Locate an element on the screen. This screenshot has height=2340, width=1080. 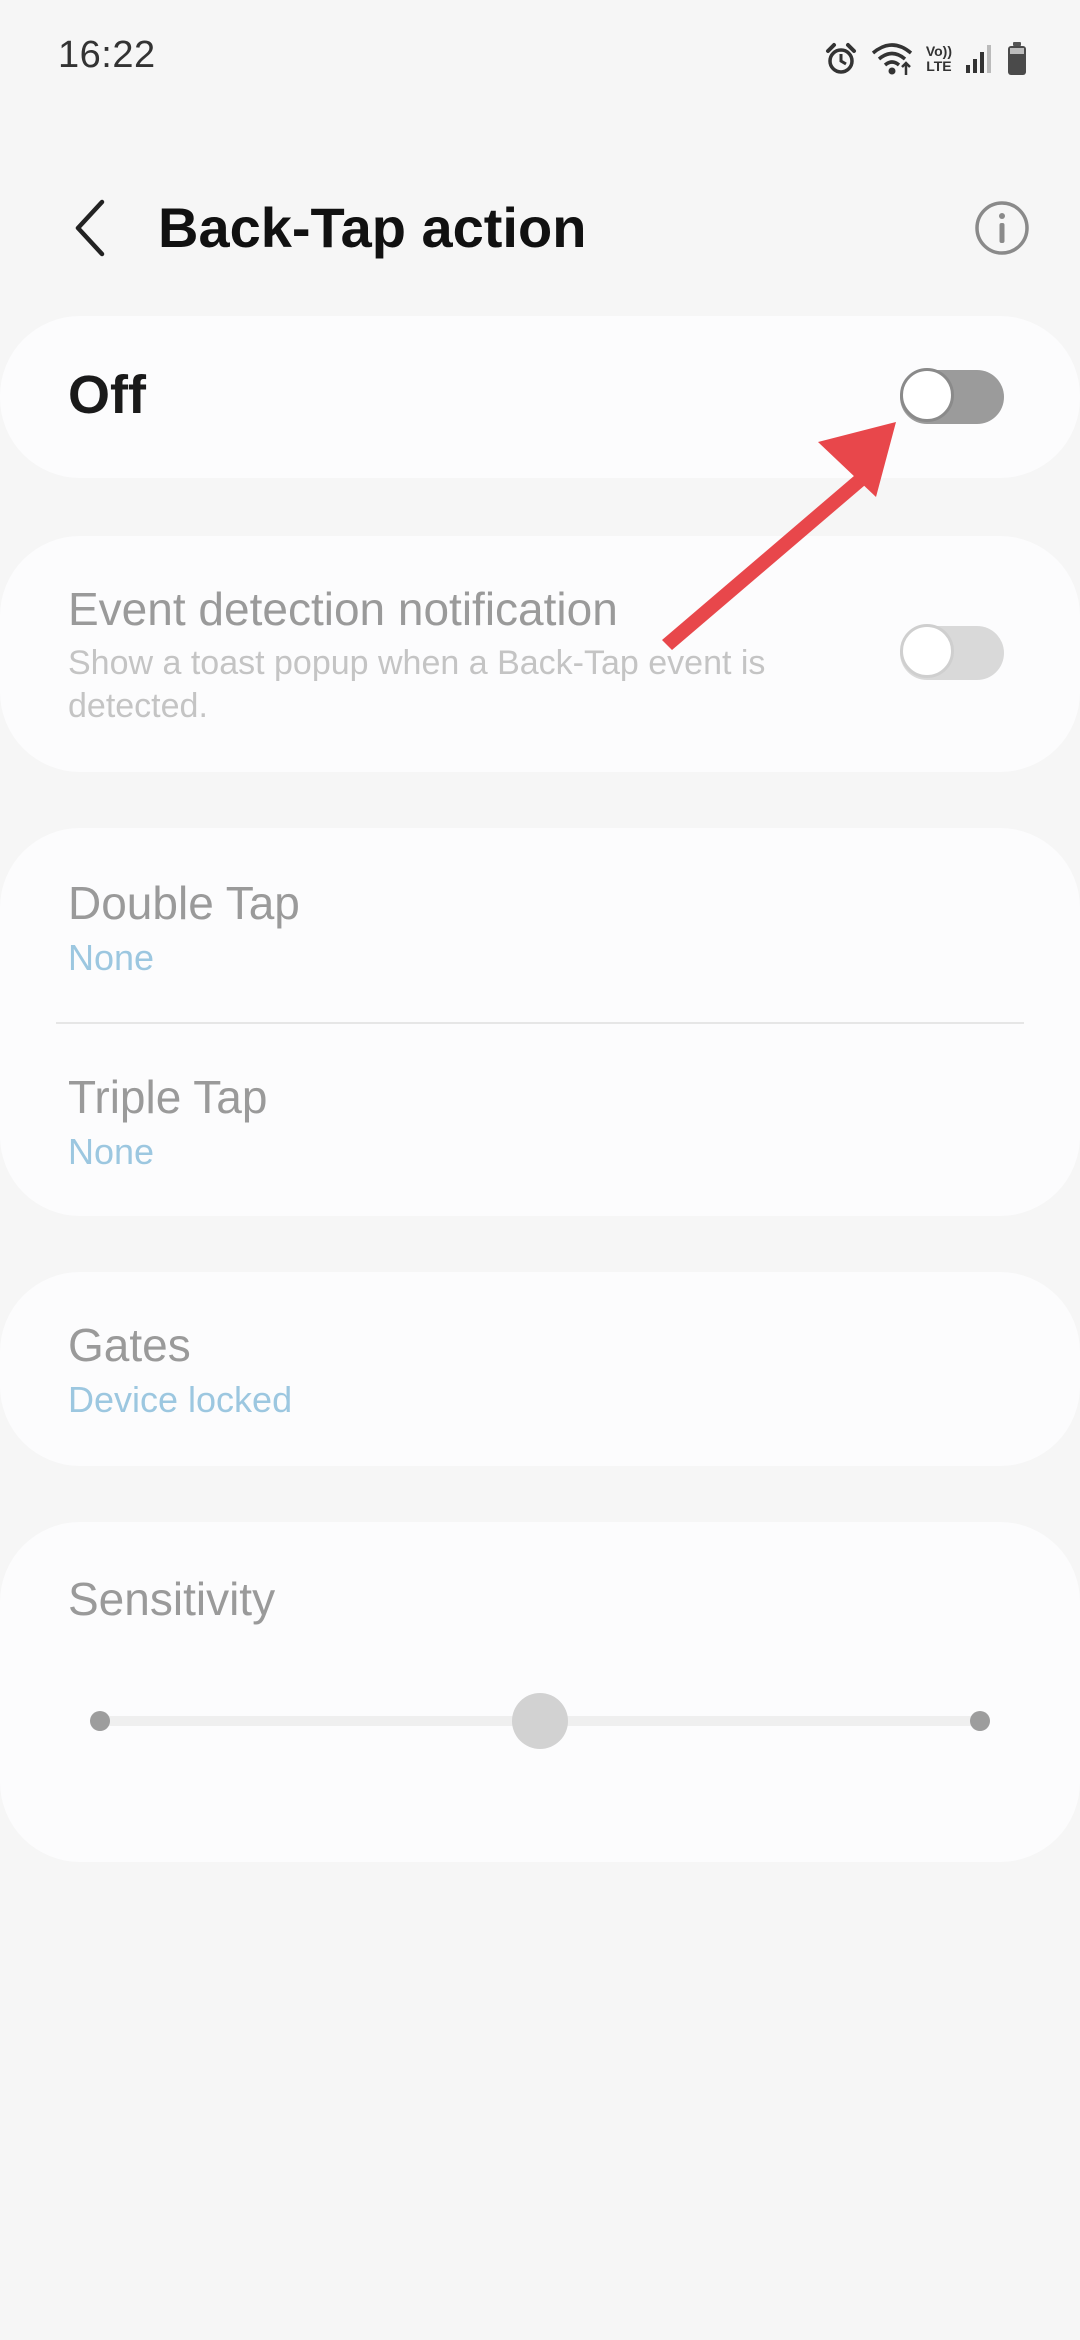
page-title: Back-Tap action is located at coordinates (372, 227).